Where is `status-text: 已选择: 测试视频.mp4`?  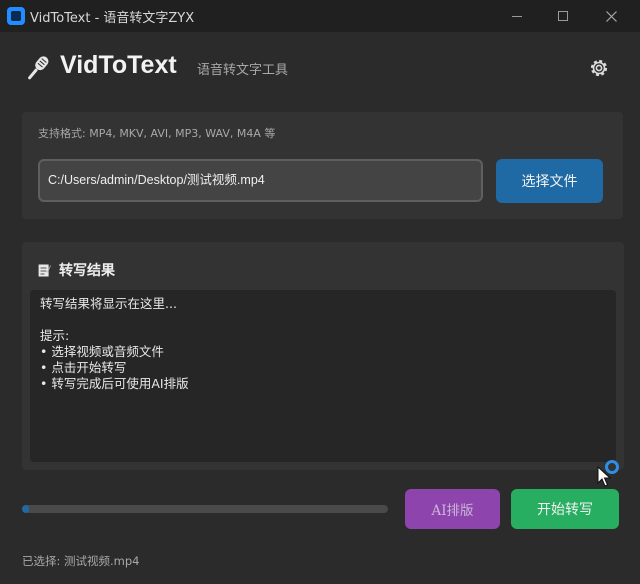
status-text: 已选择: 测试视频.mp4 is located at coordinates (81, 561).